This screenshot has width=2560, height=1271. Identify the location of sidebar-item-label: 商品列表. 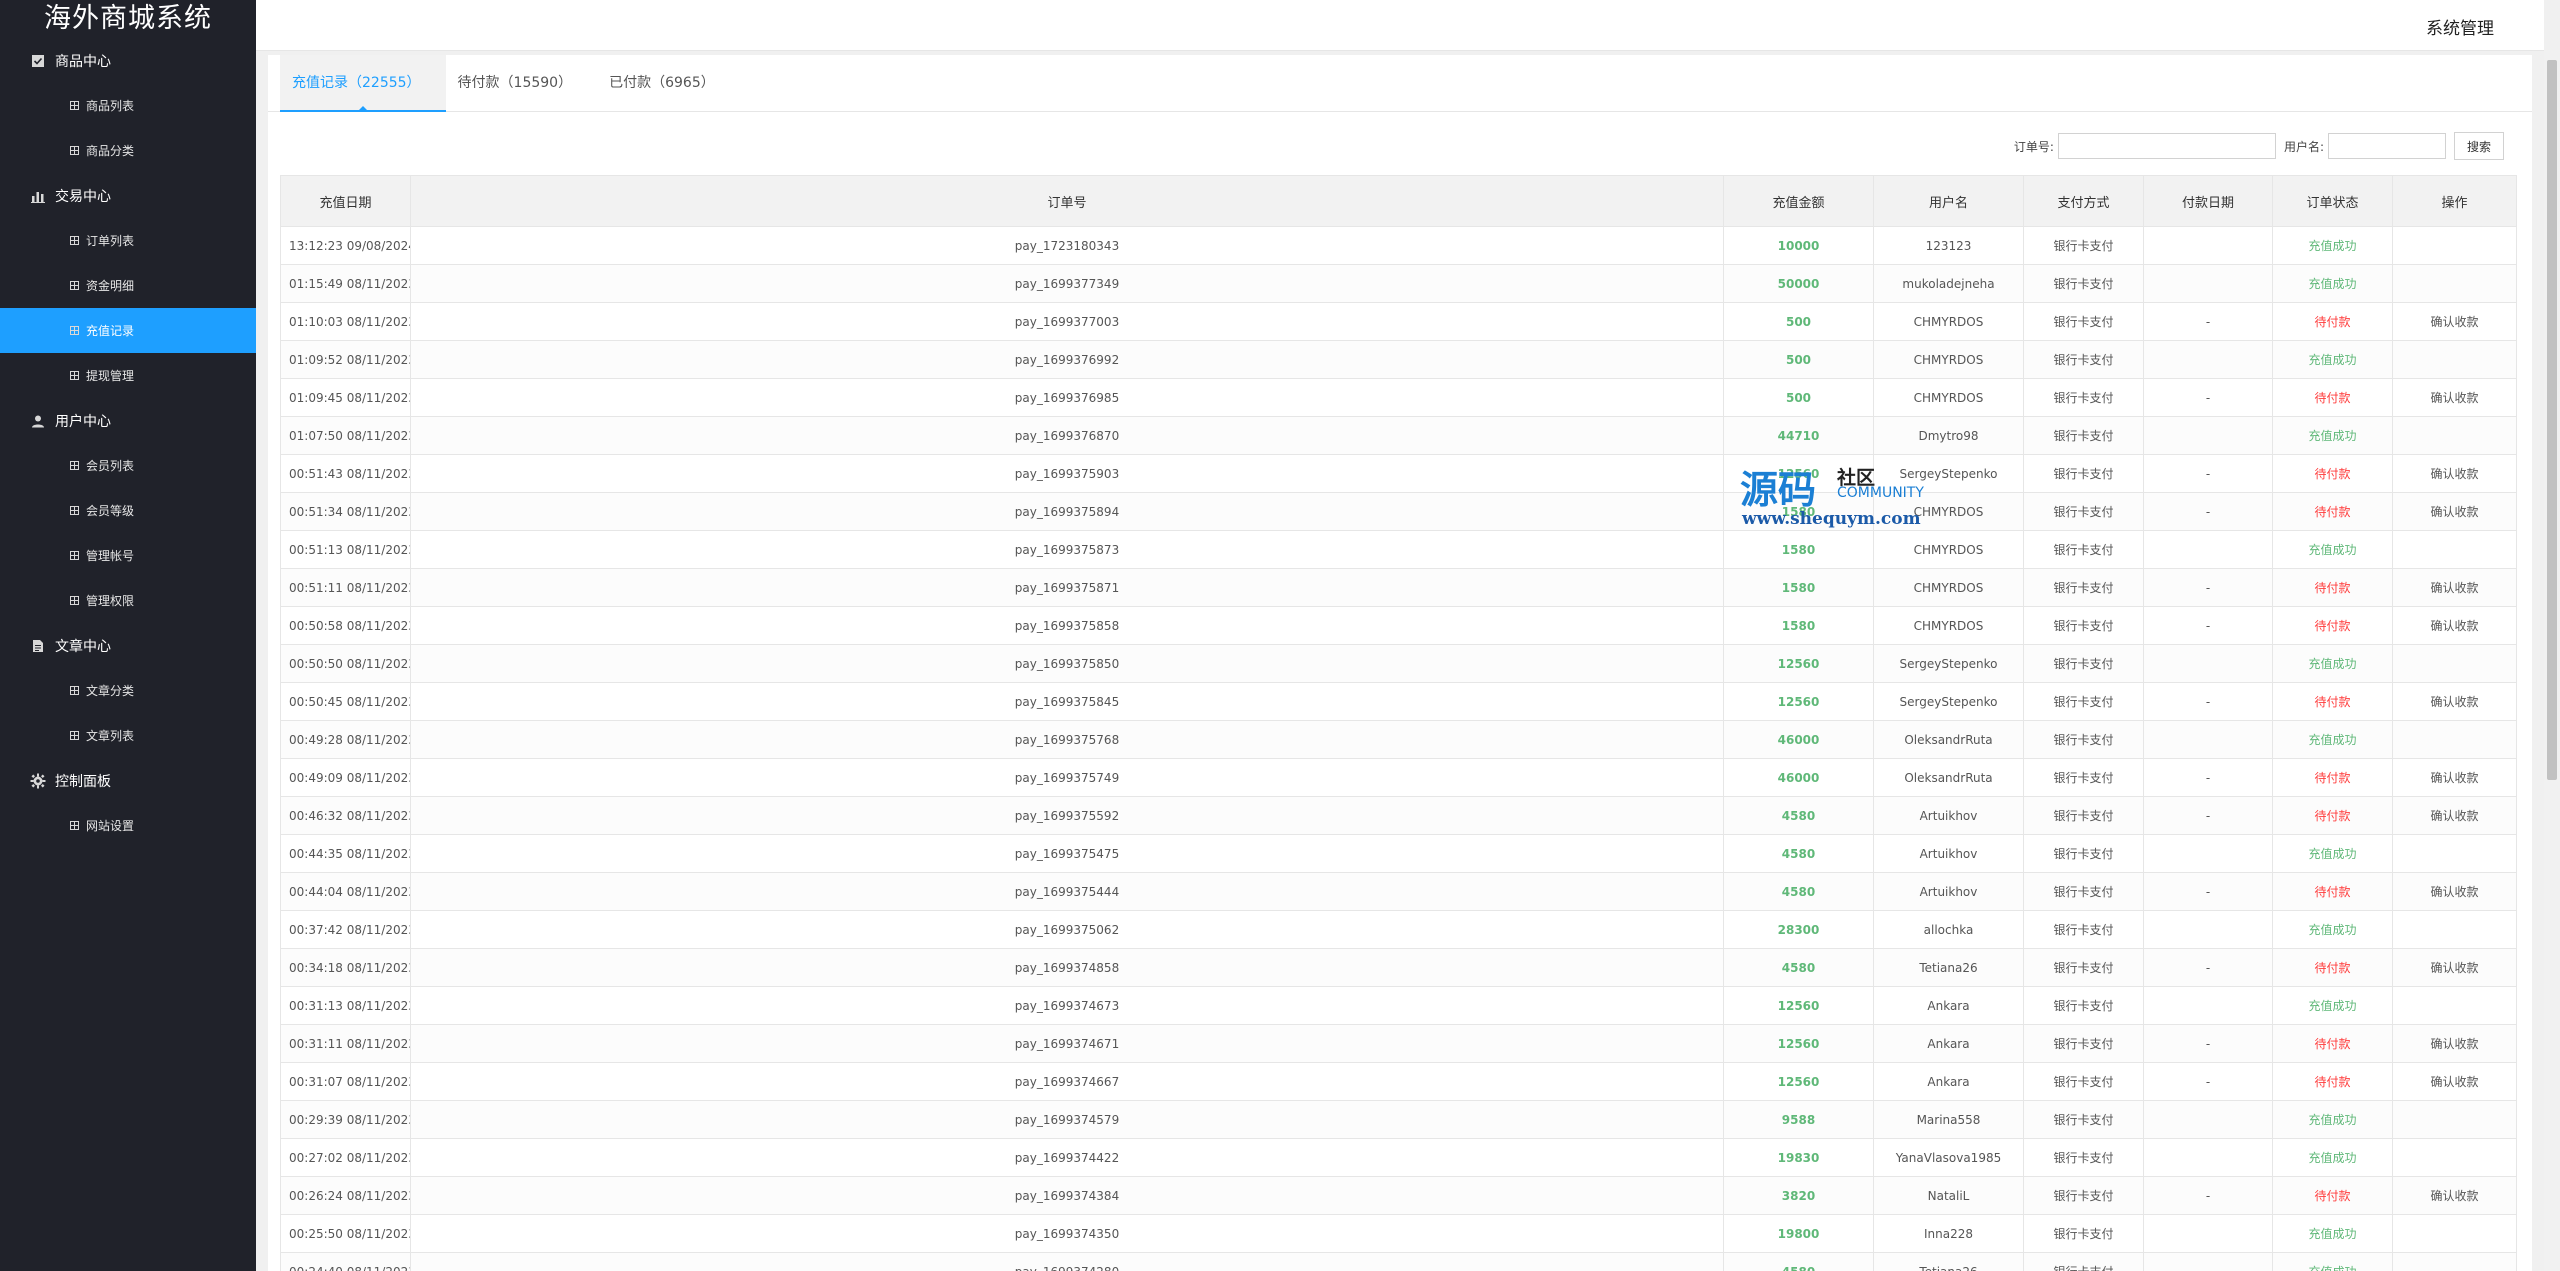
(110, 106).